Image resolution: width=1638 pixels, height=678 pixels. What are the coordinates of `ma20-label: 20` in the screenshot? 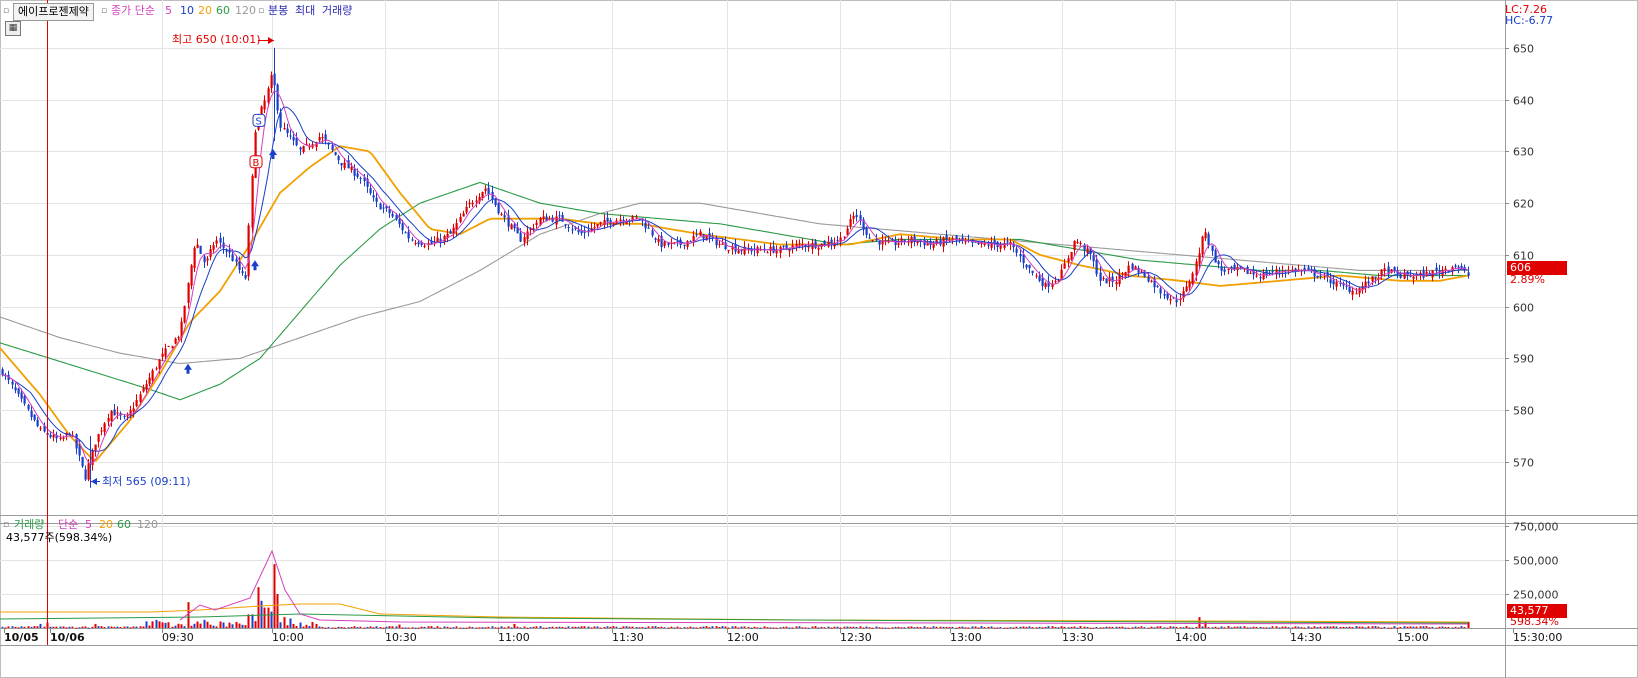 It's located at (205, 11).